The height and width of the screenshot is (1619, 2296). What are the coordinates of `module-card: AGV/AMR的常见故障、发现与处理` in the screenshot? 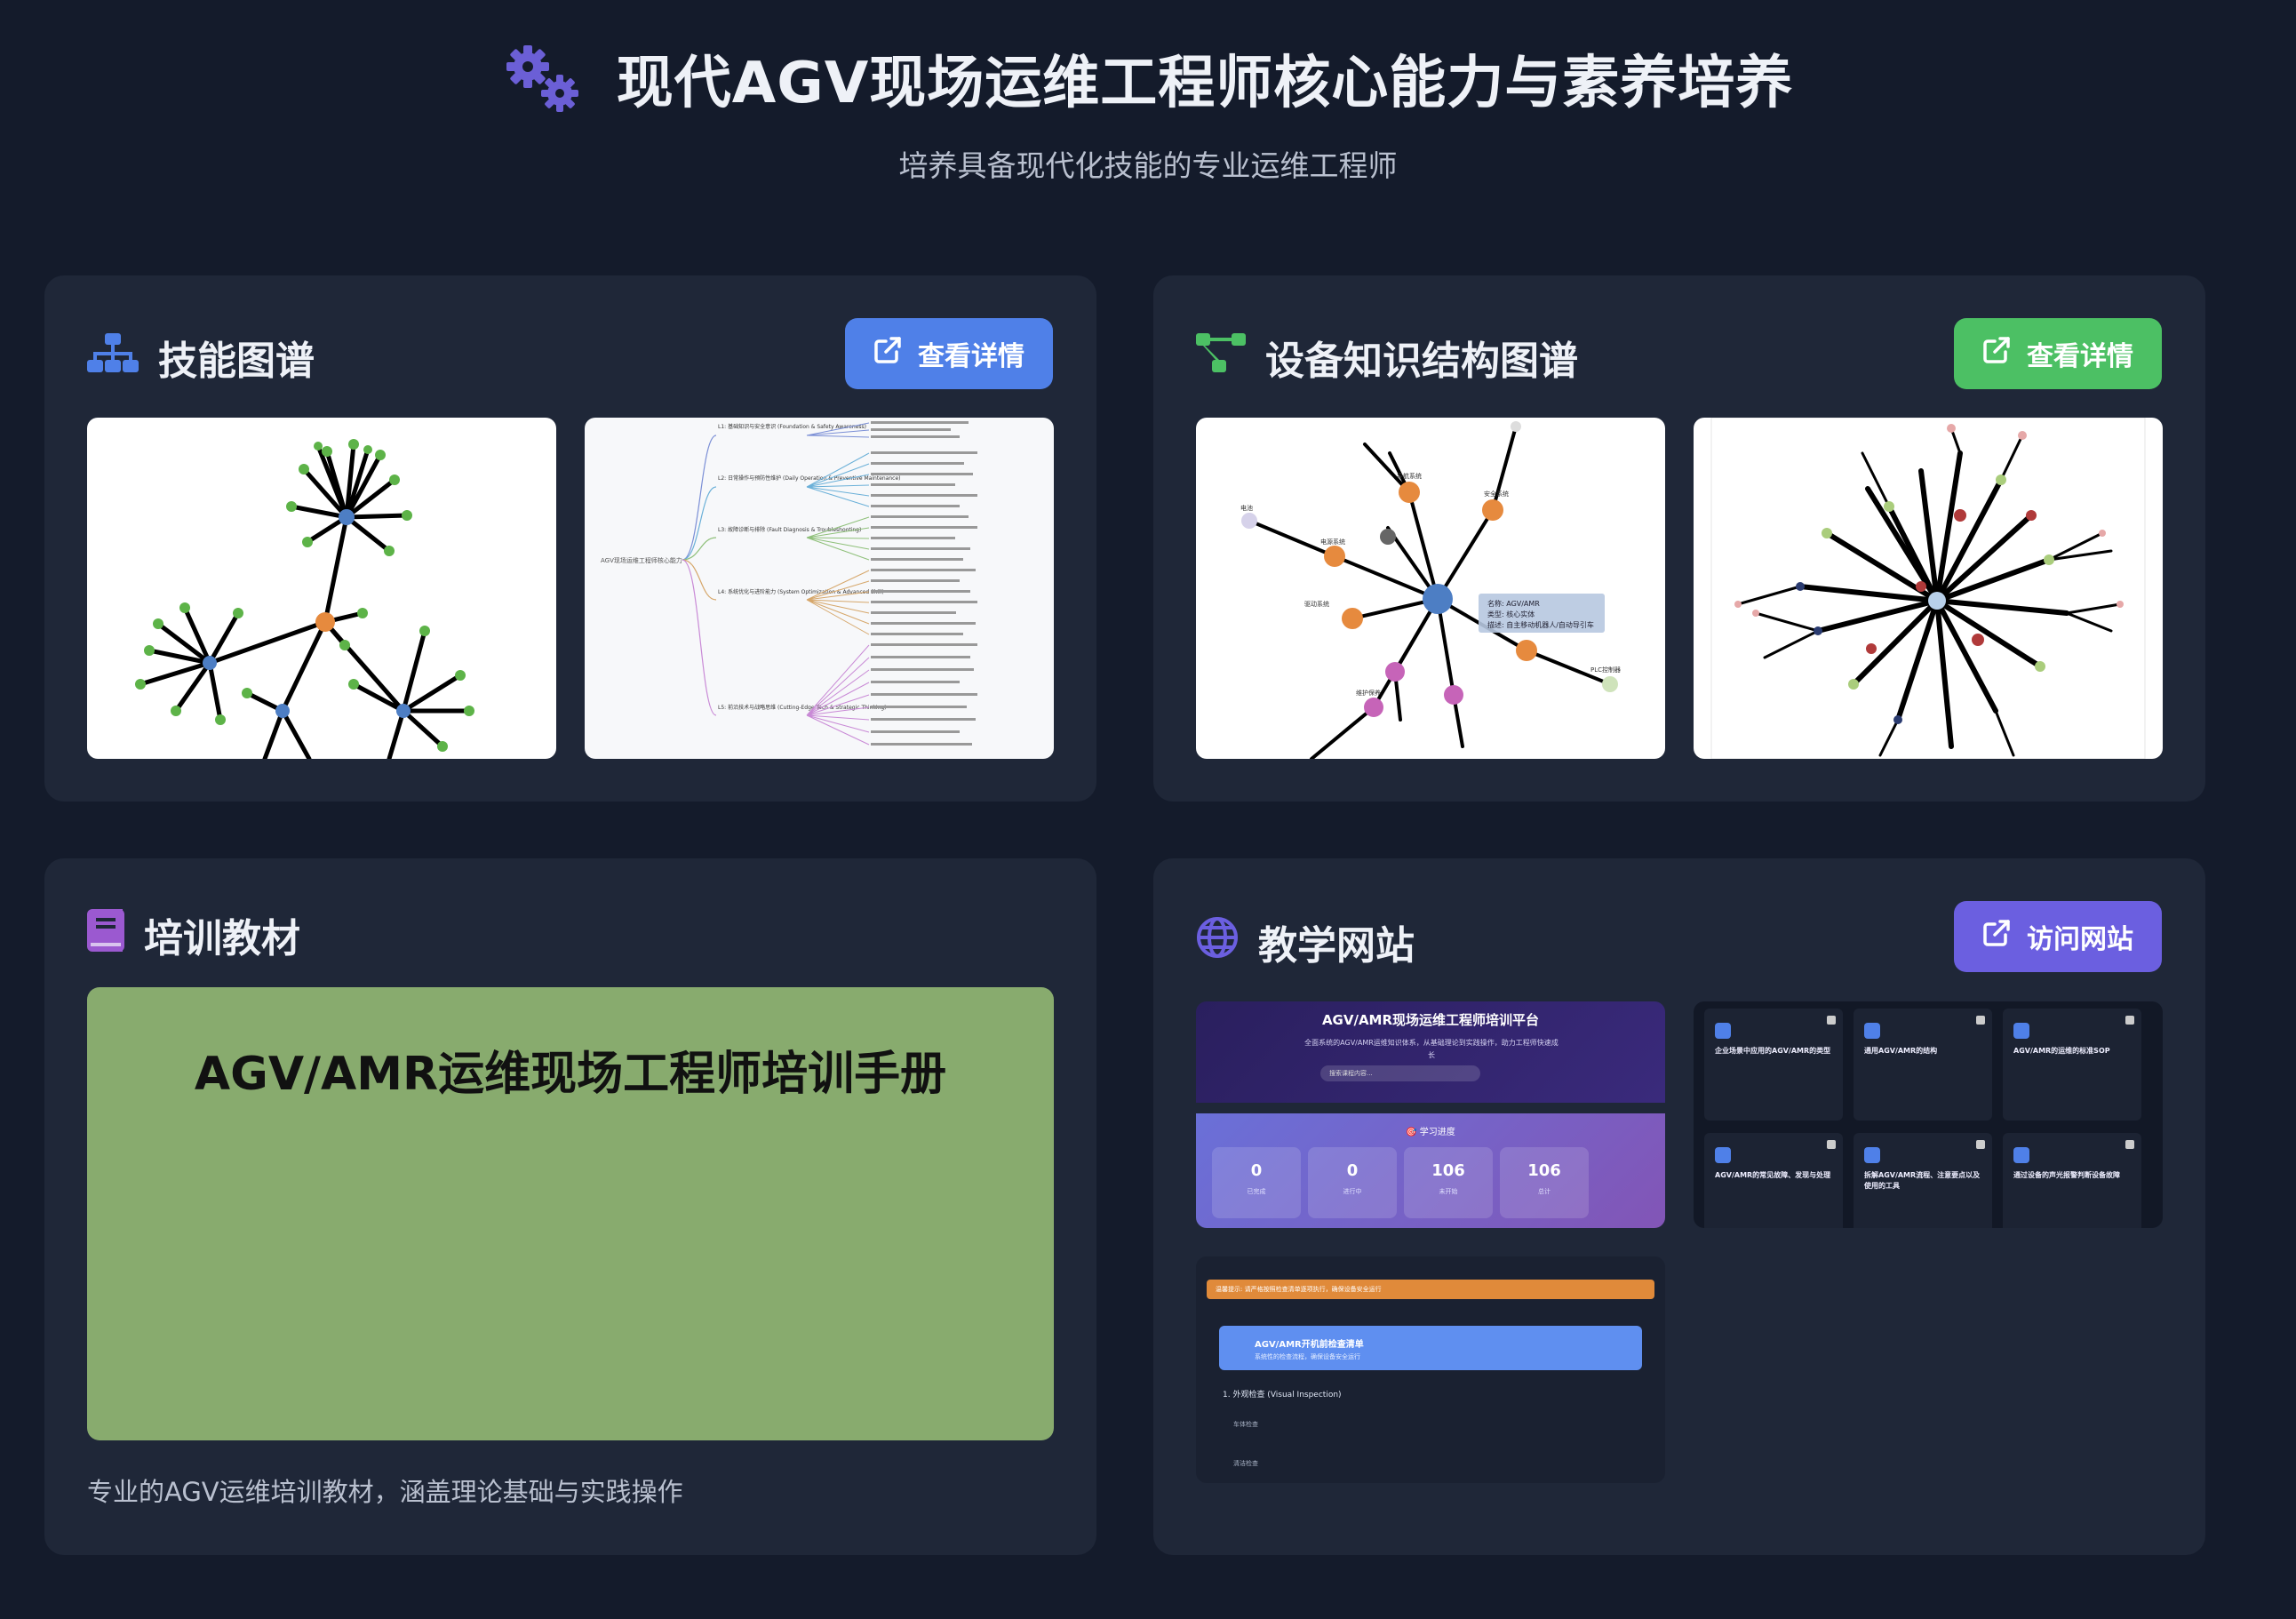 It's located at (1774, 1180).